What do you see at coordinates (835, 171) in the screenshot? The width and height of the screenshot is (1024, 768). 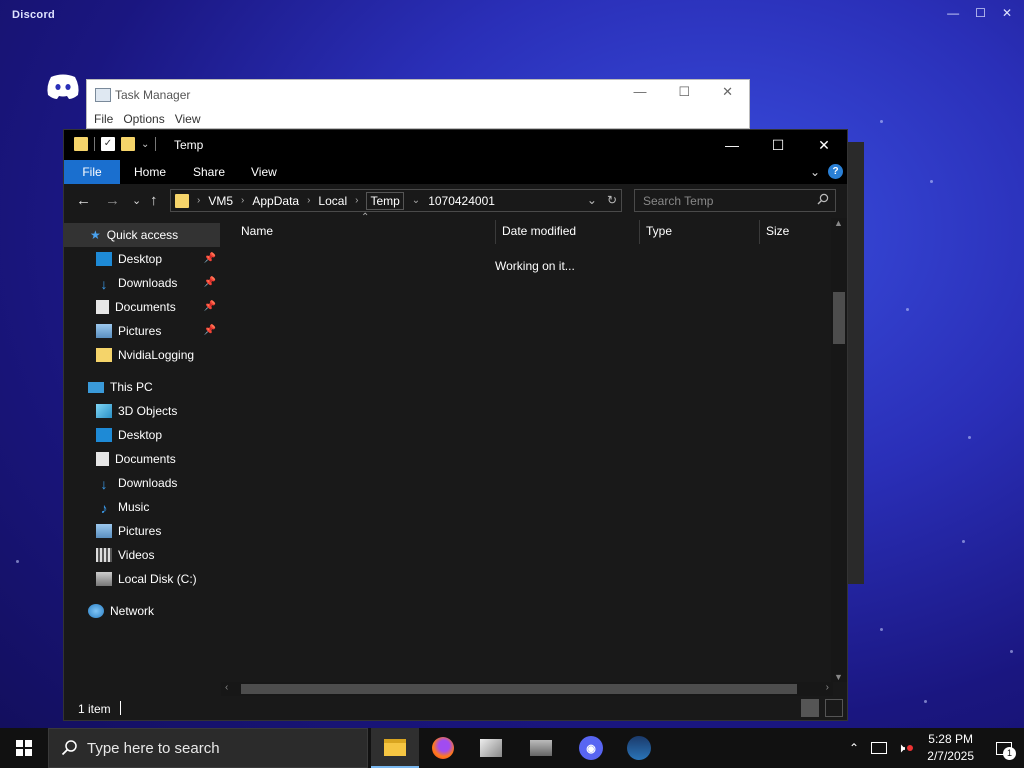 I see `help-icon: ?` at bounding box center [835, 171].